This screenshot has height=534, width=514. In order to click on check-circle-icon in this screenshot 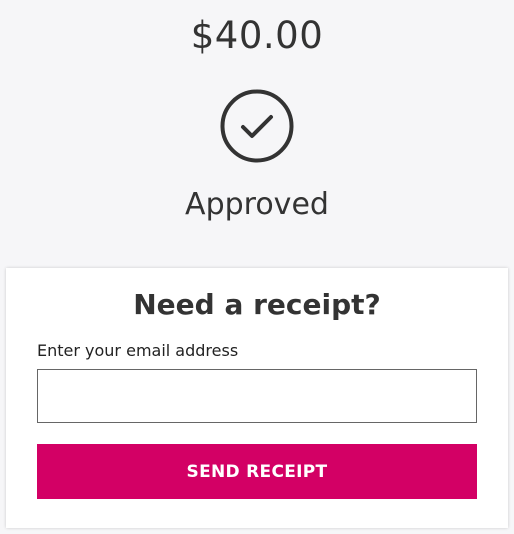, I will do `click(257, 126)`.